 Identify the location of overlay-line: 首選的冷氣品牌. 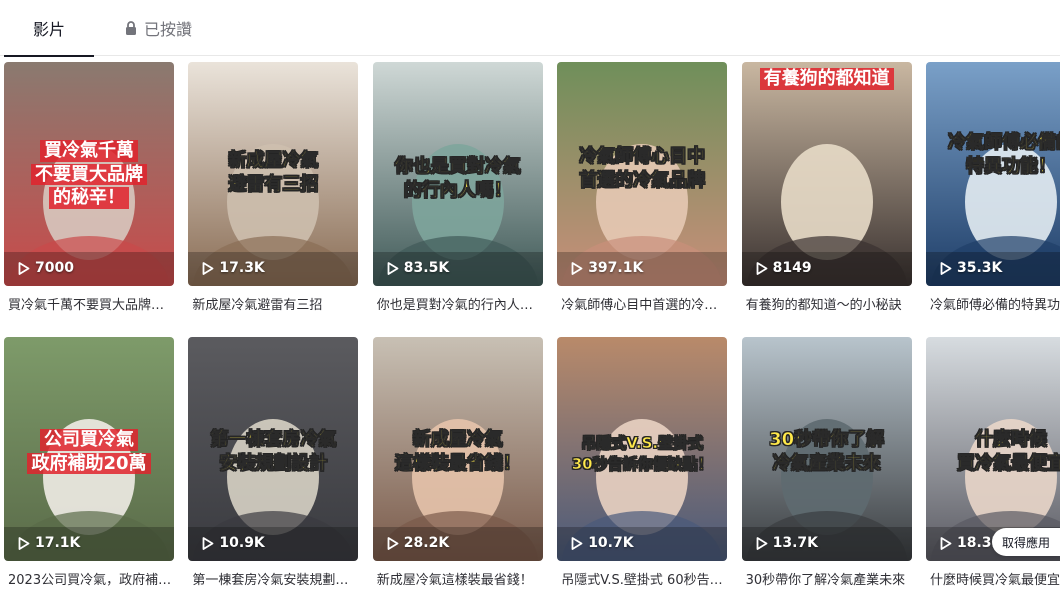
(642, 180).